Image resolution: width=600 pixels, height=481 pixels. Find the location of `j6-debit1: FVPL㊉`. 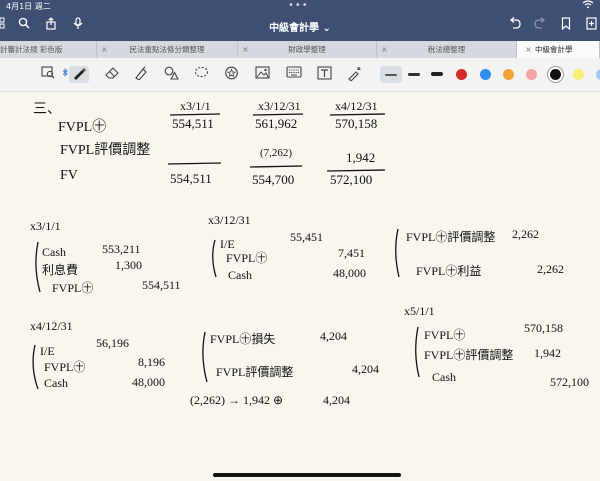

j6-debit1: FVPL㊉ is located at coordinates (445, 335).